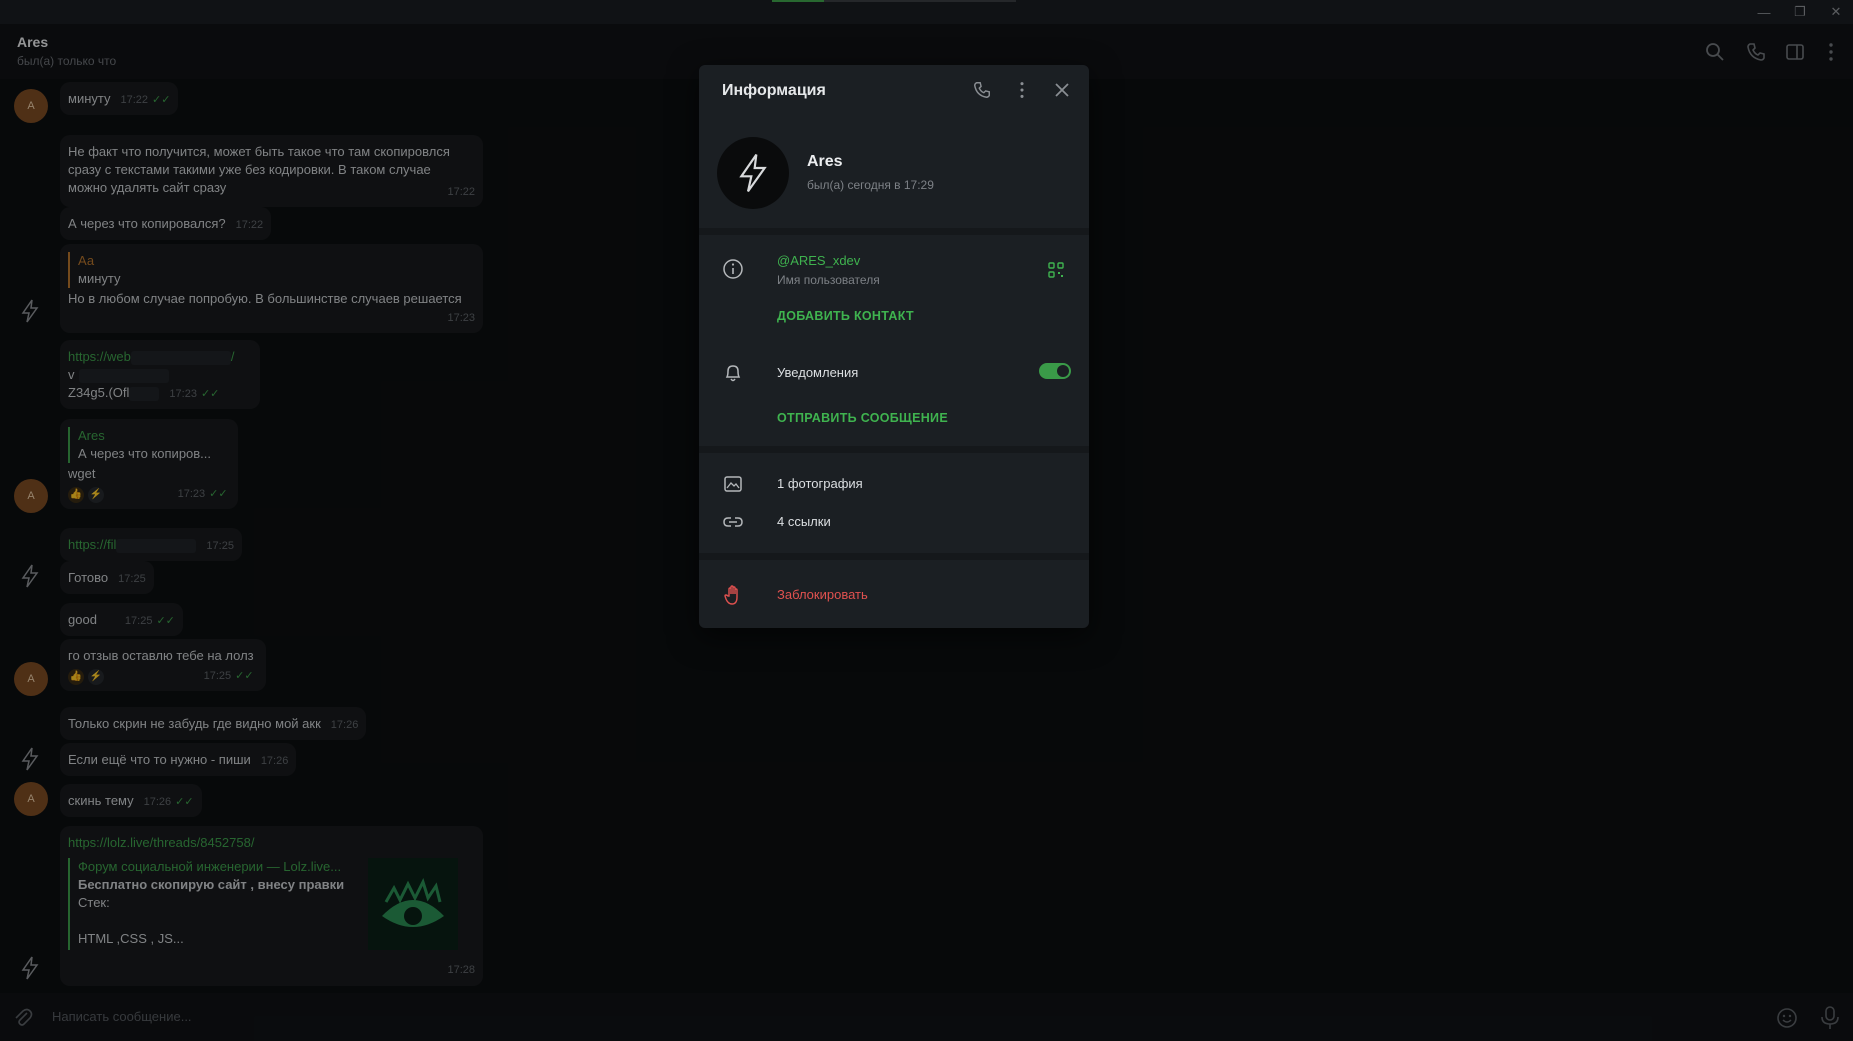 Image resolution: width=1853 pixels, height=1041 pixels. I want to click on message-bubble: минуту 17:22 ✓✓, so click(119, 98).